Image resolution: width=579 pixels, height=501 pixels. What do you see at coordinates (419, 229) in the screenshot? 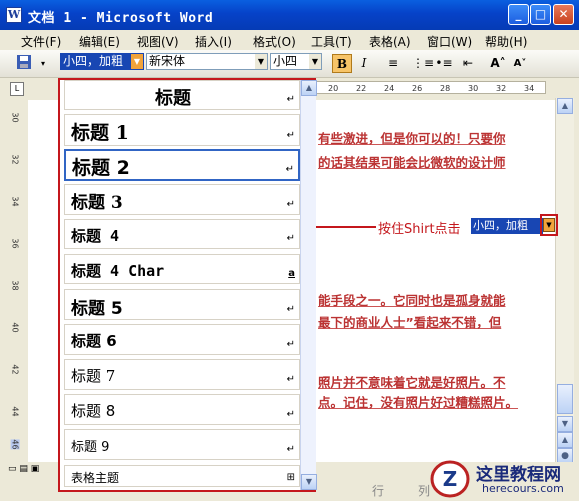
I see `annotation-text: 按住Shirt点击` at bounding box center [419, 229].